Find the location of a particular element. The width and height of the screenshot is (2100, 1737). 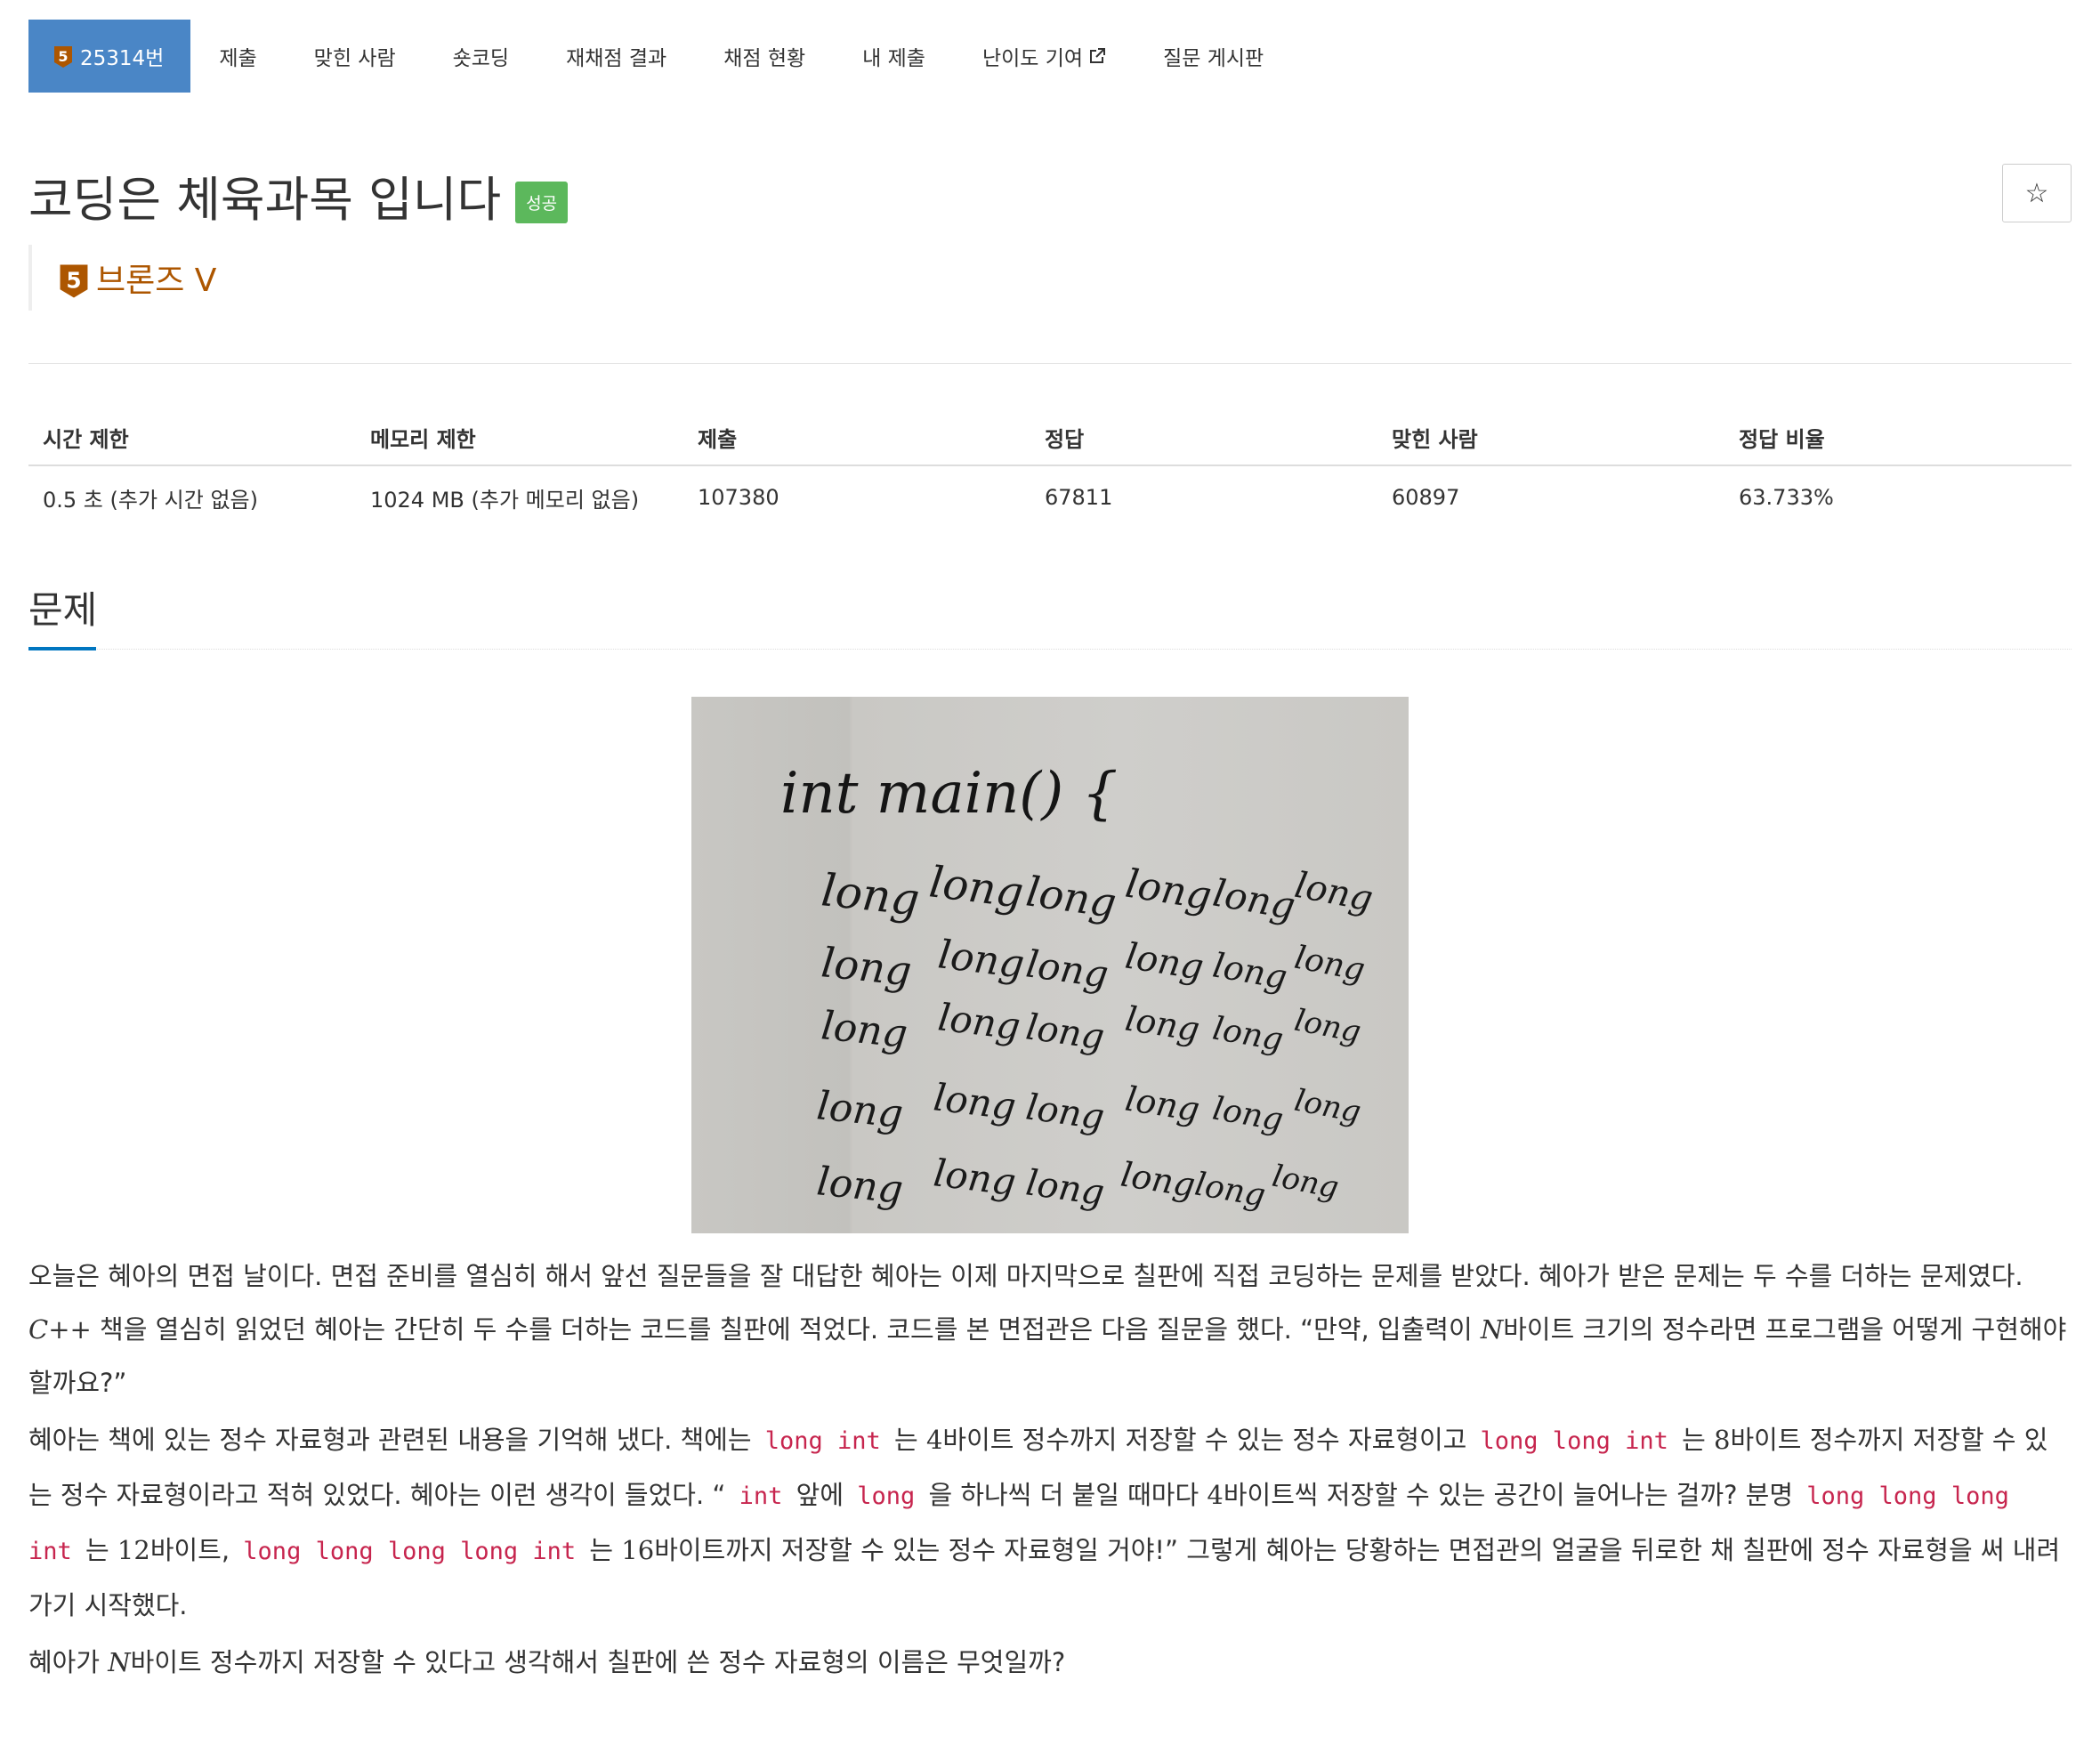

problem-title-row: 코딩은 체육과목 입니다 성공 is located at coordinates (298, 195).